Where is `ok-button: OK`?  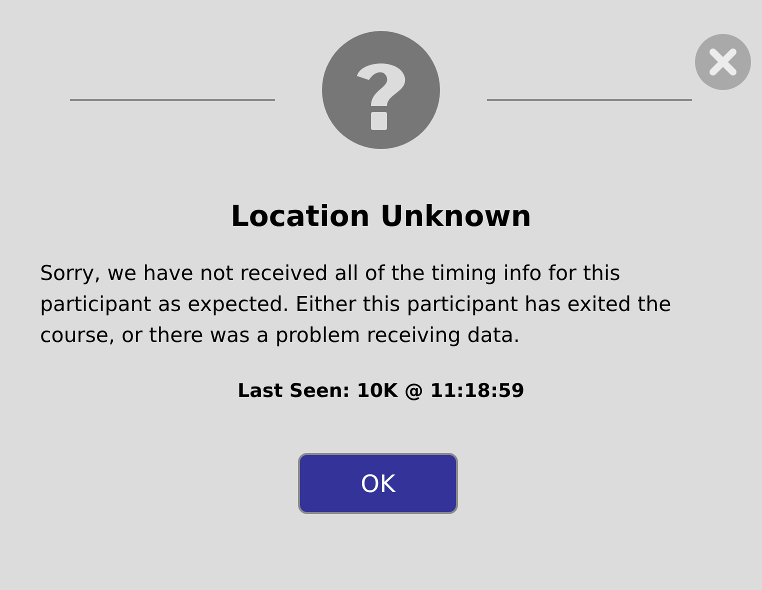
ok-button: OK is located at coordinates (378, 483).